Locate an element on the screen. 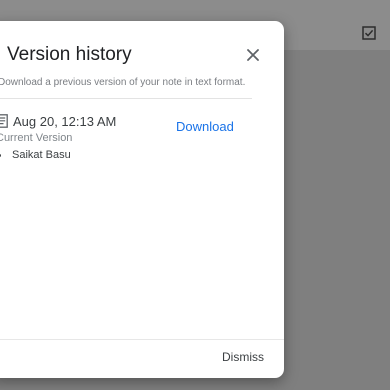  version-date: Aug 20, 12:13 AM is located at coordinates (65, 121).